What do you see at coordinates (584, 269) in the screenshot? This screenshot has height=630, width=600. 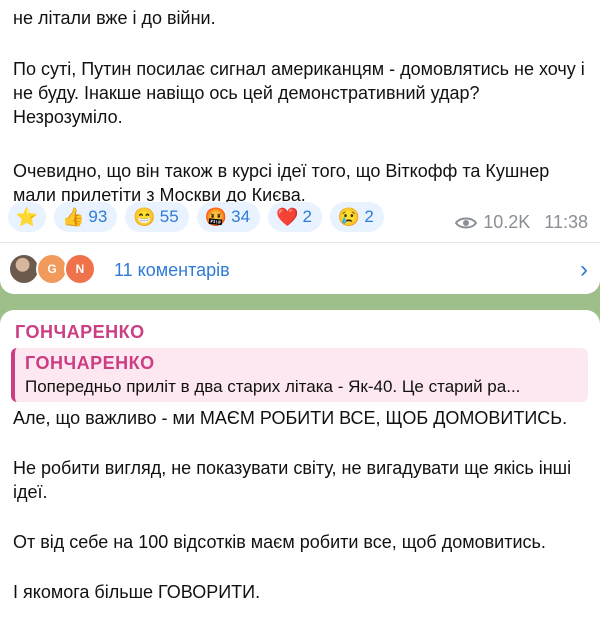 I see `chevron-right-icon: ›` at bounding box center [584, 269].